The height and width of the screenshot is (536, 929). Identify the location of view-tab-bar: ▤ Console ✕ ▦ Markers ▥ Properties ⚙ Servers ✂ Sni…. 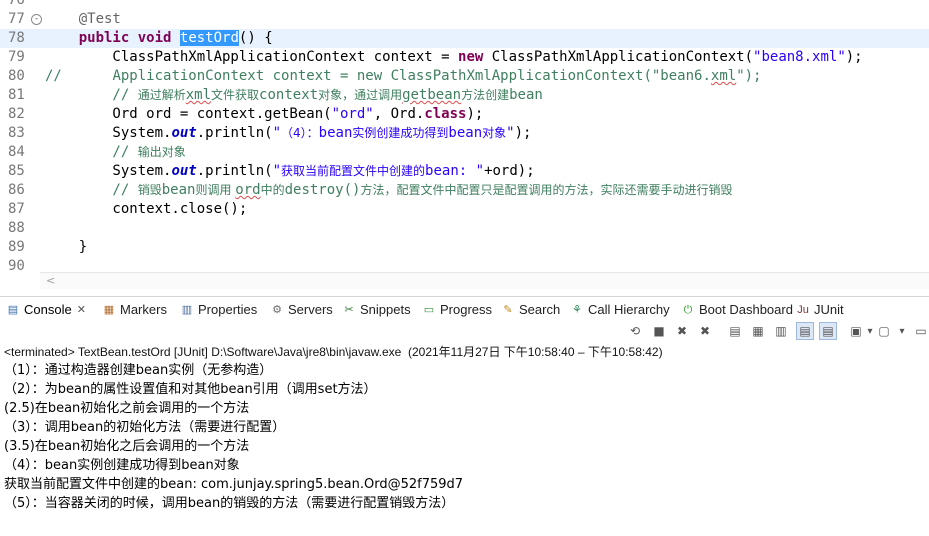
(464, 308).